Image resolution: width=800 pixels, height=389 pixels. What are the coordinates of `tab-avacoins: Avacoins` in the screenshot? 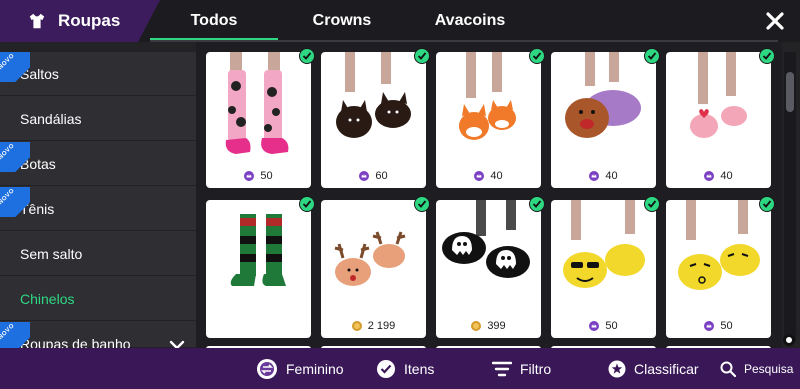 It's located at (470, 21).